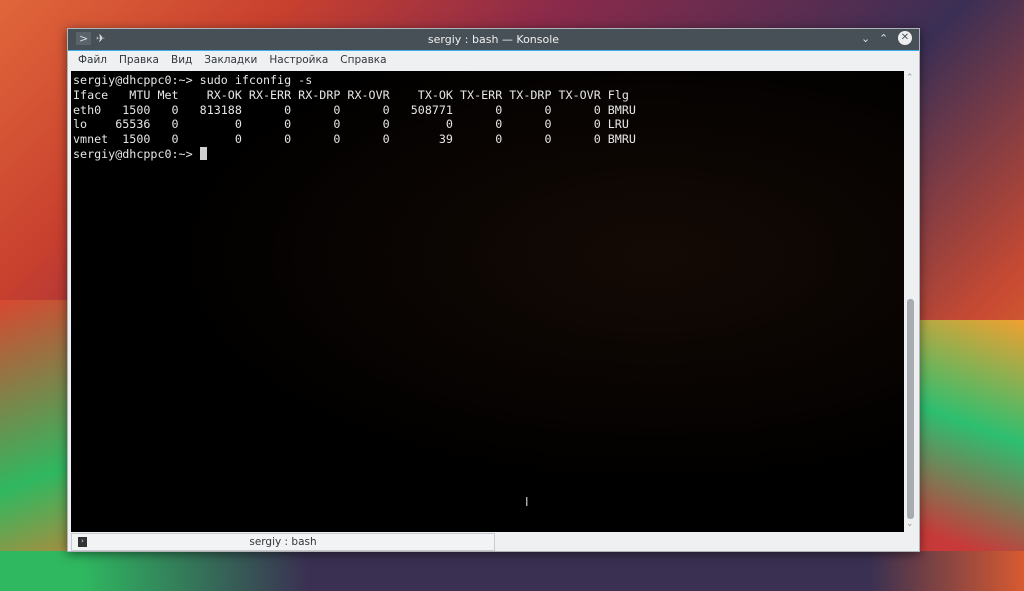  I want to click on menu-bookmarks: Закладки, so click(230, 60).